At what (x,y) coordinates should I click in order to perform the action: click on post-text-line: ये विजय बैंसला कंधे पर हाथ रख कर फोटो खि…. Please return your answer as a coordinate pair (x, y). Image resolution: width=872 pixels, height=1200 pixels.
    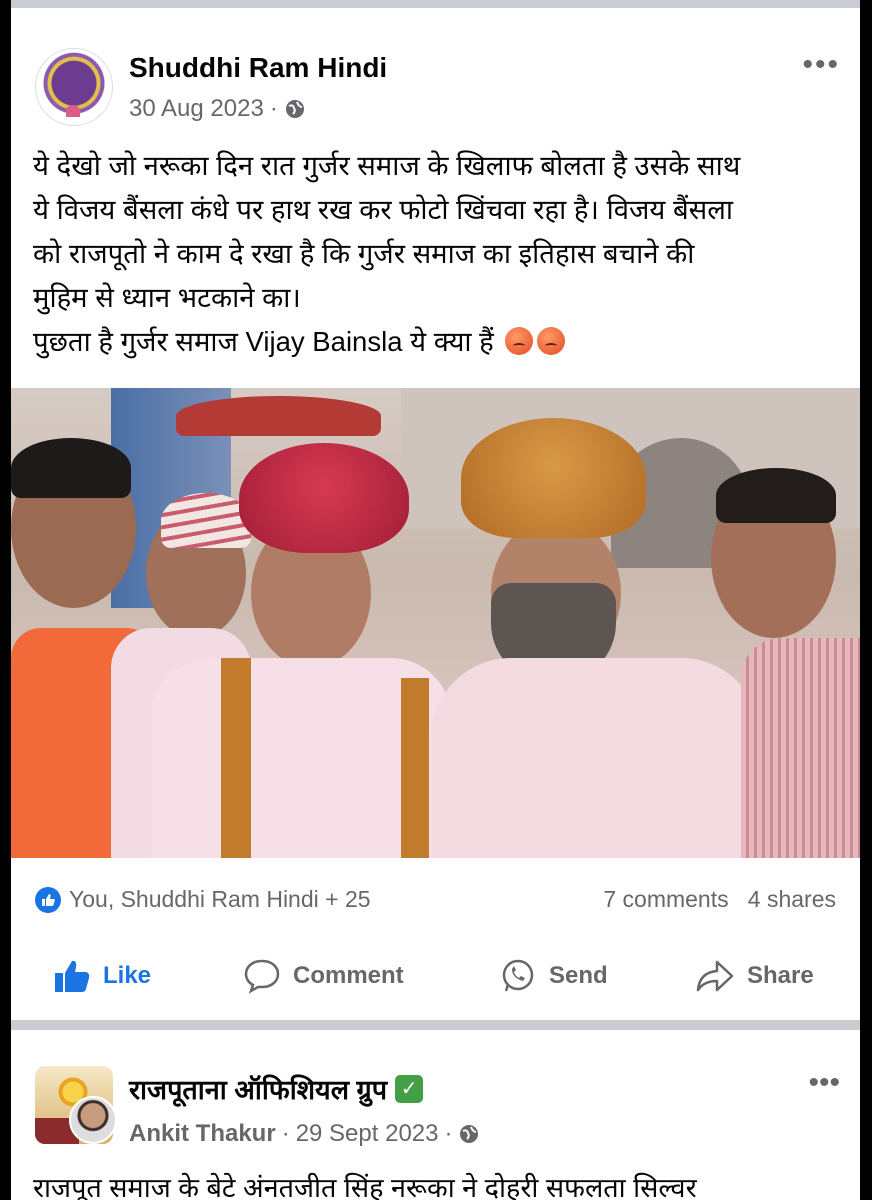
    Looking at the image, I should click on (383, 209).